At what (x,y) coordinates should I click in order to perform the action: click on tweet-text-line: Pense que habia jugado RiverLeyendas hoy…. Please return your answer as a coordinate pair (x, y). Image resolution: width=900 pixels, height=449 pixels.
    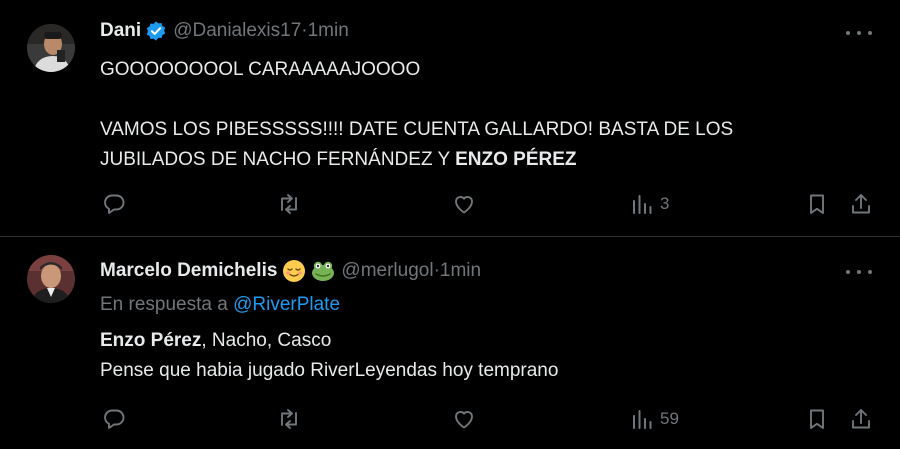
    Looking at the image, I should click on (329, 370).